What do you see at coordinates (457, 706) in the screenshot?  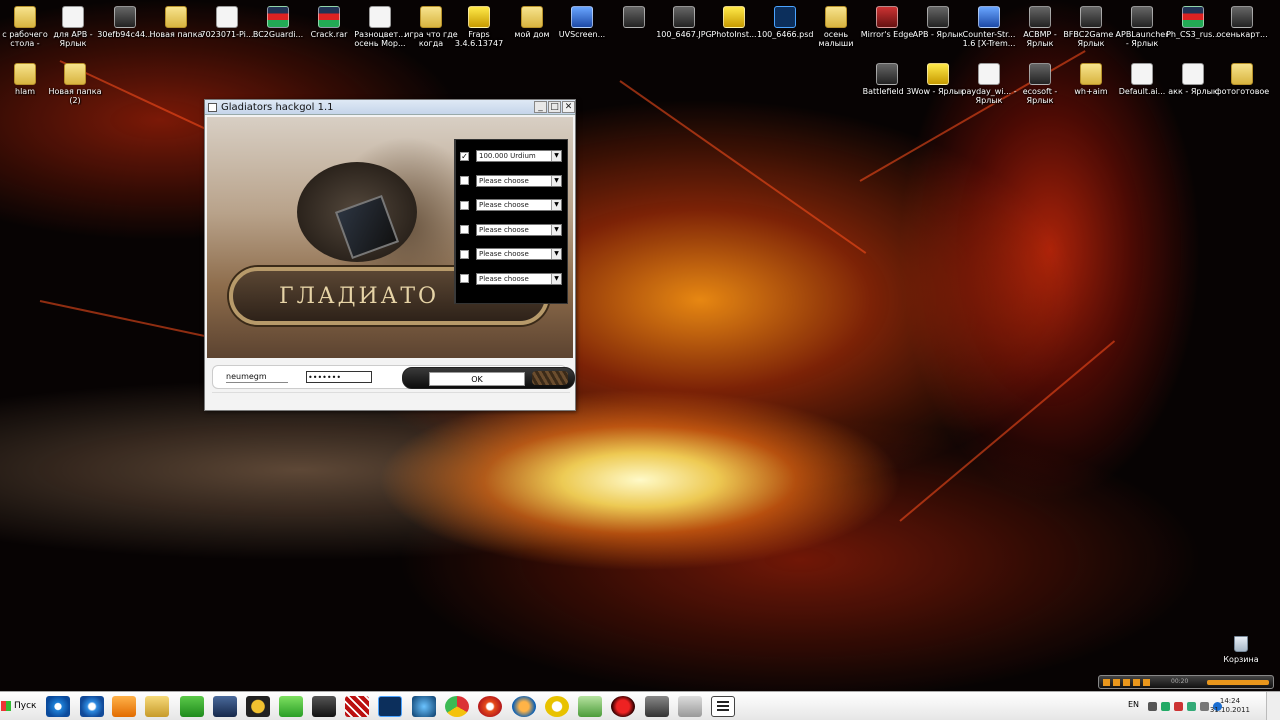 I see `taskbar-chrome-icon` at bounding box center [457, 706].